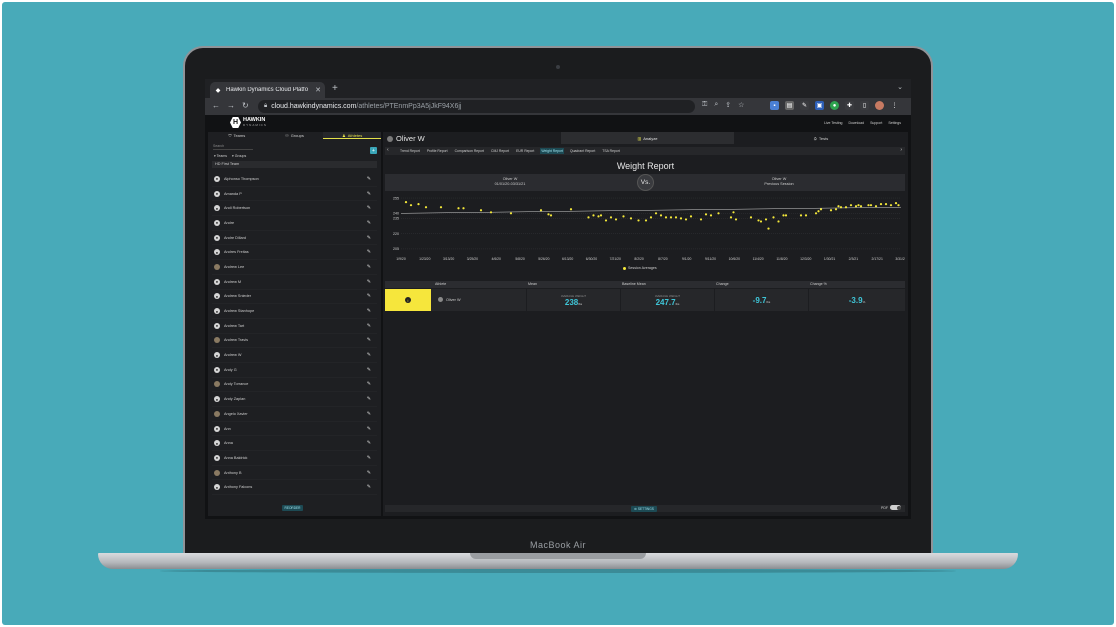 The image size is (1116, 627). I want to click on report-tab: Trend Report, so click(410, 151).